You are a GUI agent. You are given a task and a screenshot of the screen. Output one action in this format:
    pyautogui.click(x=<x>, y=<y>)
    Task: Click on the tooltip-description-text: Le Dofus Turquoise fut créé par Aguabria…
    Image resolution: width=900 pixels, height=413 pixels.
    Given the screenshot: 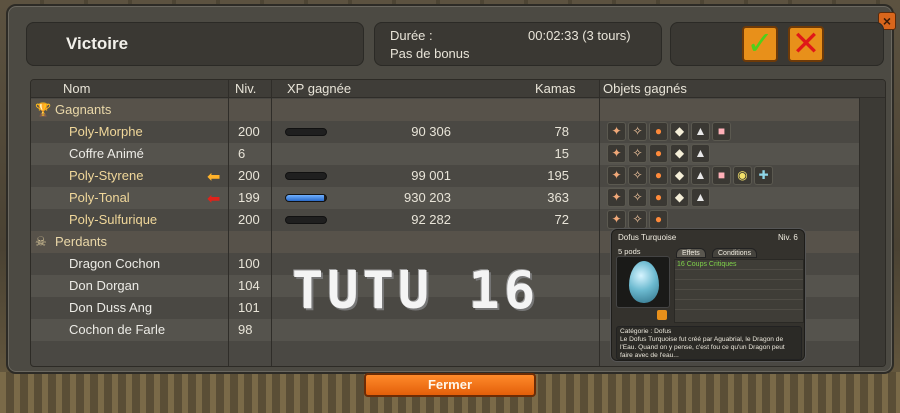 What is the action you would take?
    pyautogui.click(x=702, y=347)
    